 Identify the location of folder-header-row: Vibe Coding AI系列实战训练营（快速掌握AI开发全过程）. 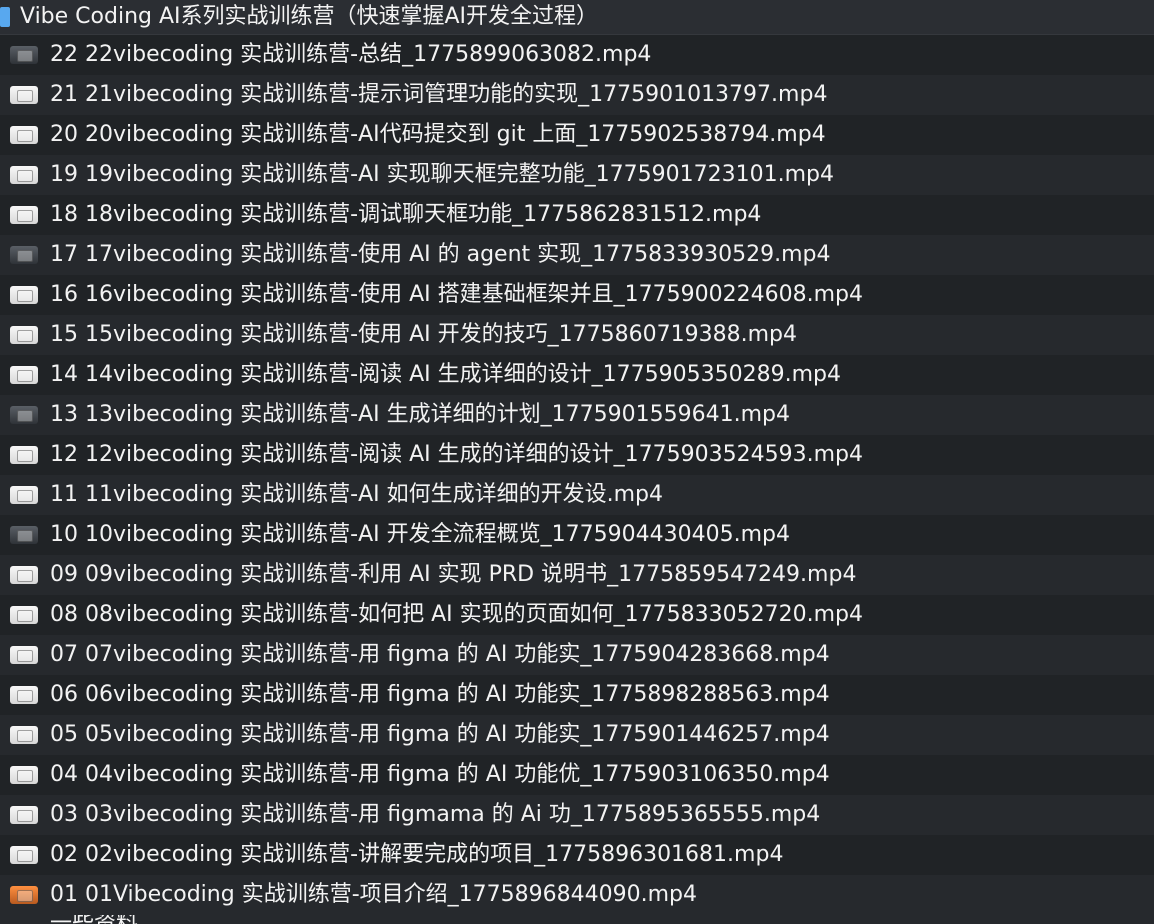
(577, 17).